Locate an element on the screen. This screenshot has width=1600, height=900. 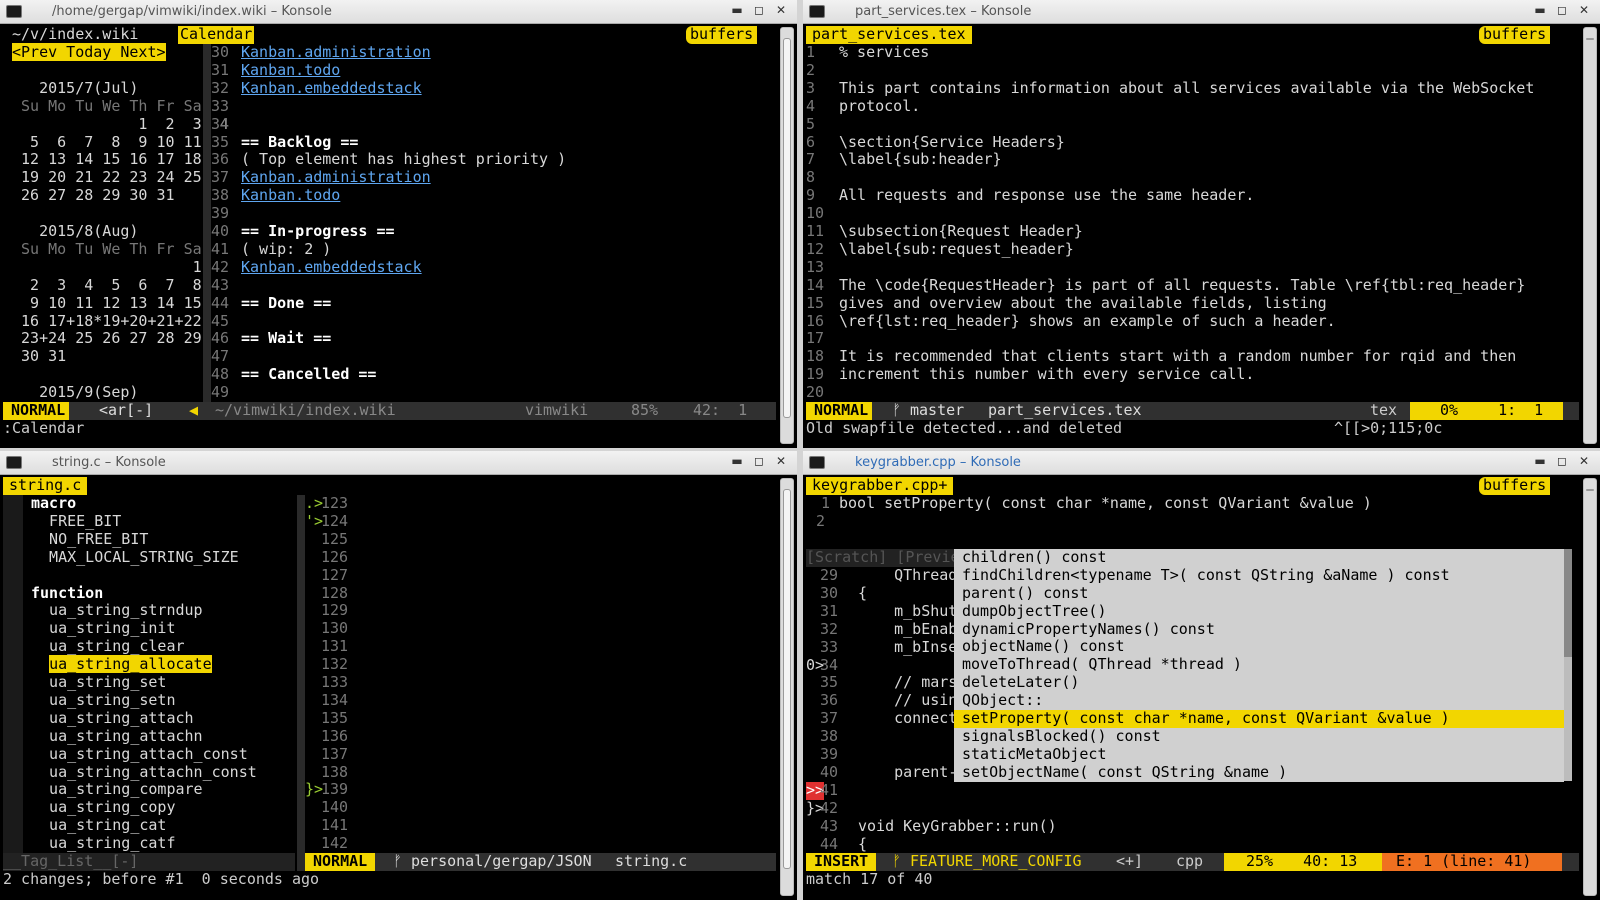
calendar-line: 12 13 14 15 16 17 18 is located at coordinates (107, 159).